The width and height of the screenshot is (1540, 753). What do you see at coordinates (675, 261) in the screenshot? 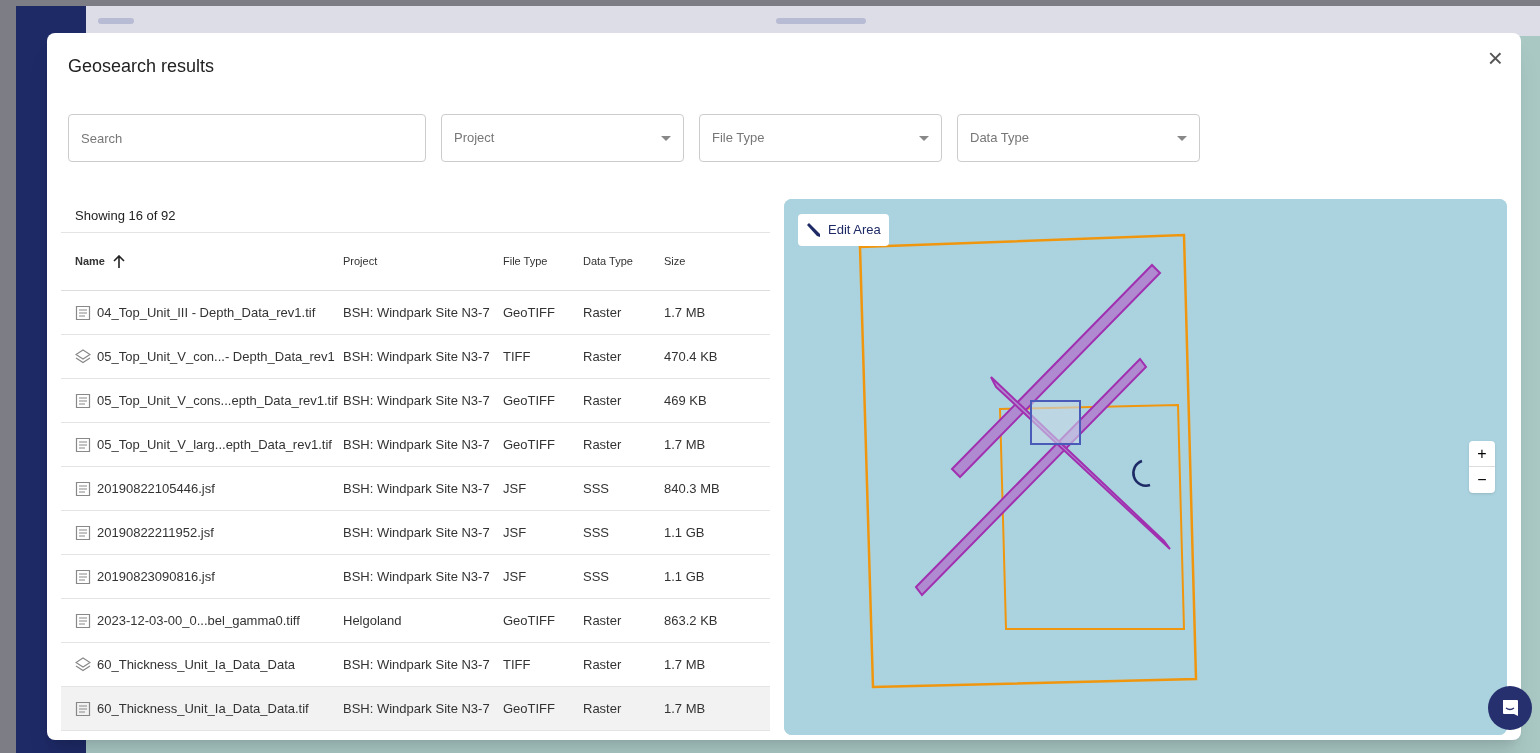
I see `column-header: Size` at bounding box center [675, 261].